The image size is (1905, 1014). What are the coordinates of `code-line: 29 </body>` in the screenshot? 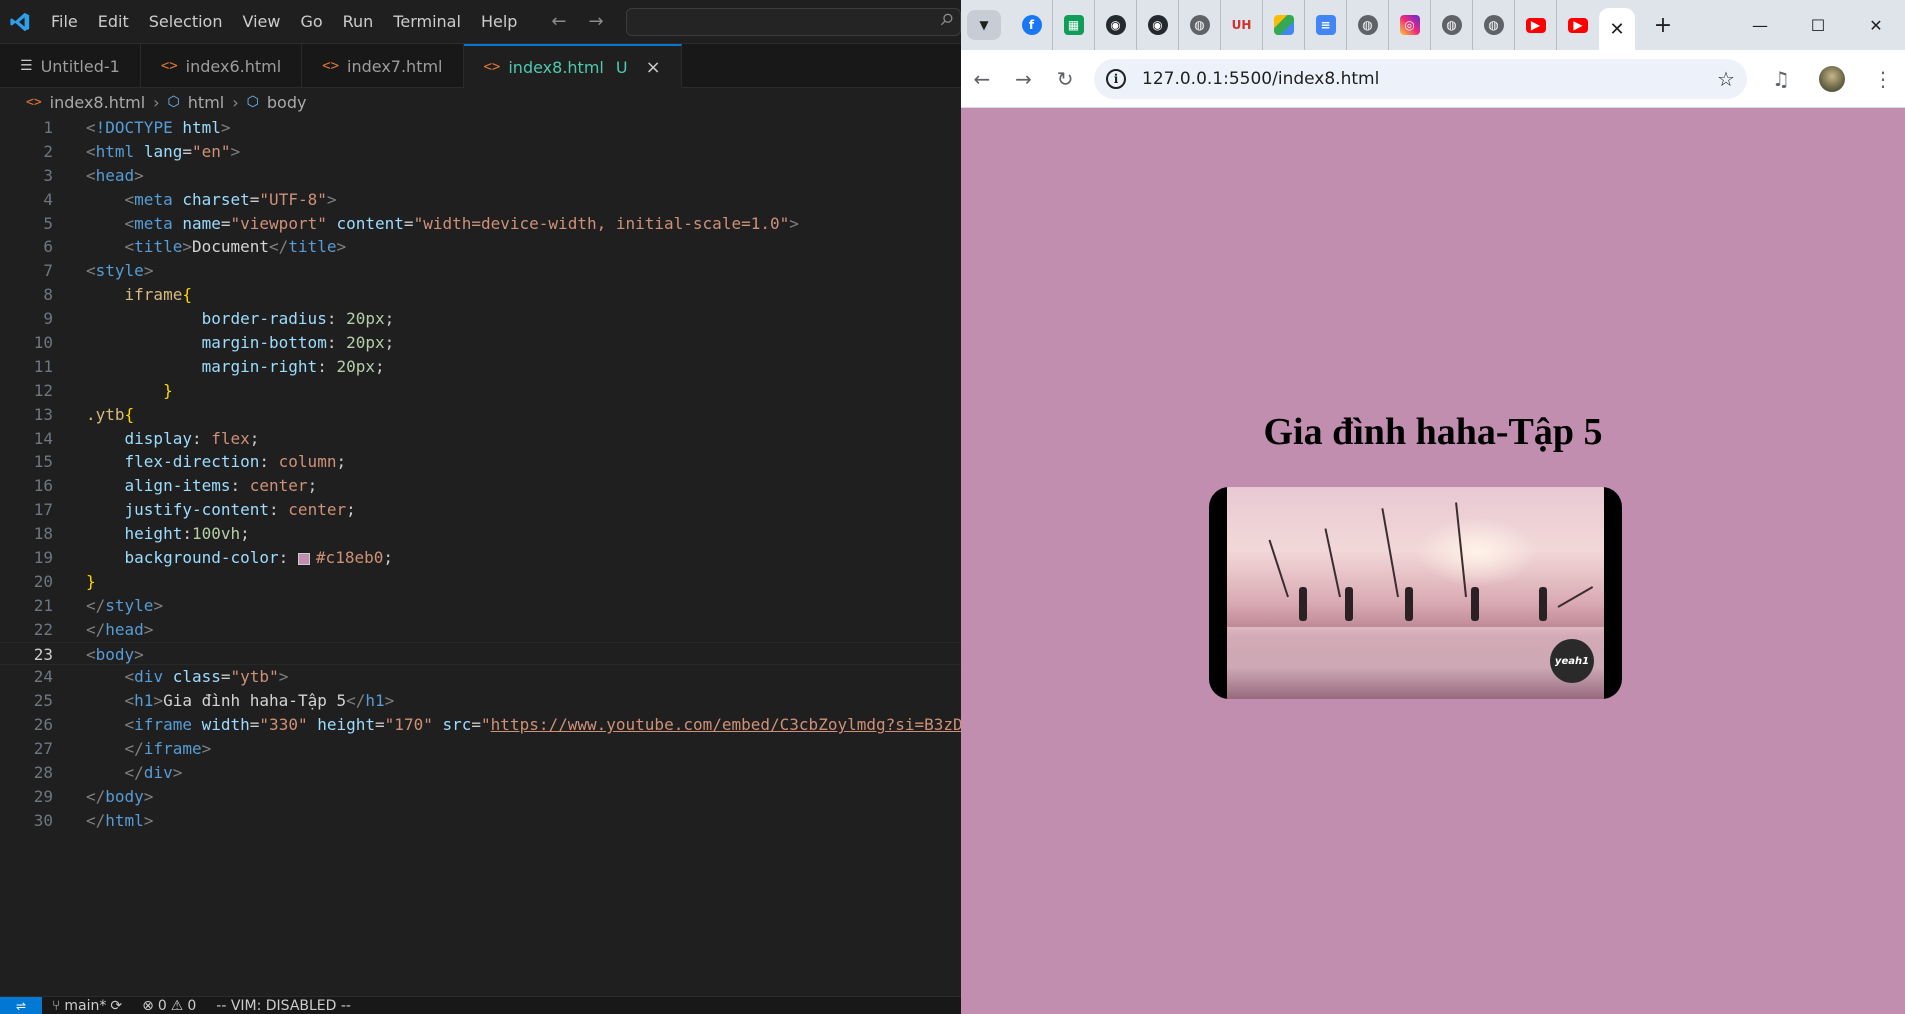 It's located at (93, 796).